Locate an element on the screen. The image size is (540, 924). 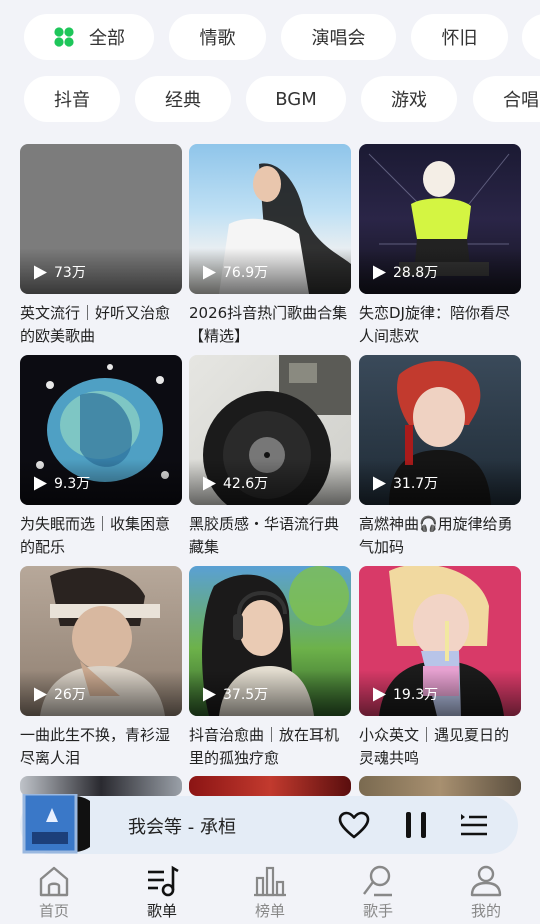
play-count: 9.3万 is located at coordinates (72, 484).